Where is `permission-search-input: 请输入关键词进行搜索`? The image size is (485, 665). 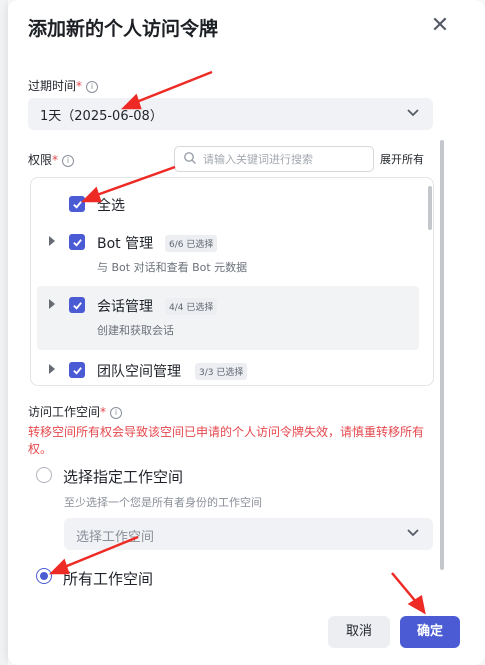
permission-search-input: 请输入关键词进行搜索 is located at coordinates (274, 159).